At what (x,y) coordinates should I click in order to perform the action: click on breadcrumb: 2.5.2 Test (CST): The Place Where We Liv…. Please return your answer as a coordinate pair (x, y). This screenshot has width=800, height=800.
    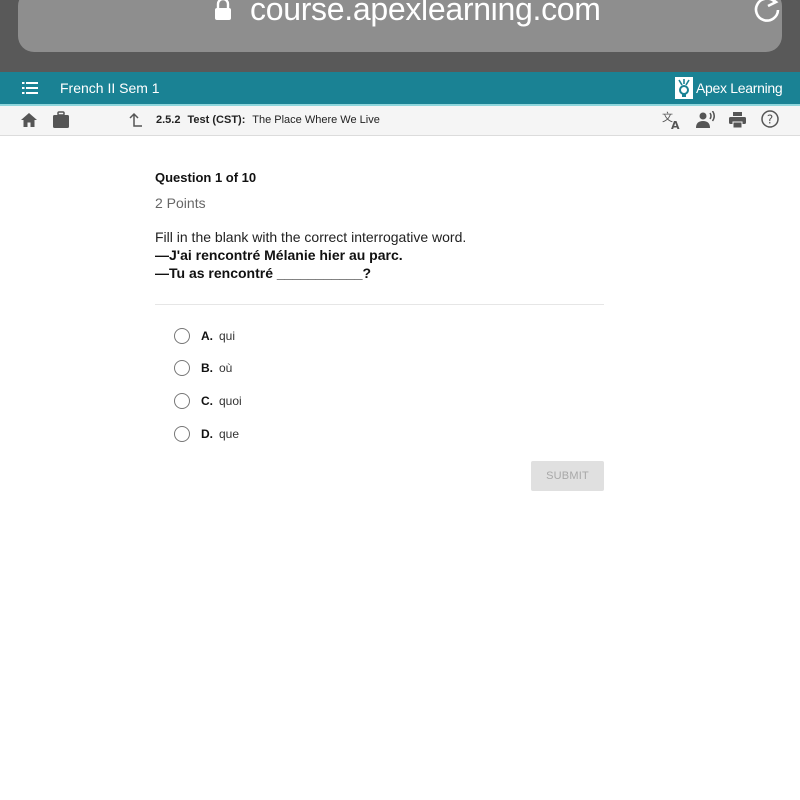
    Looking at the image, I should click on (268, 120).